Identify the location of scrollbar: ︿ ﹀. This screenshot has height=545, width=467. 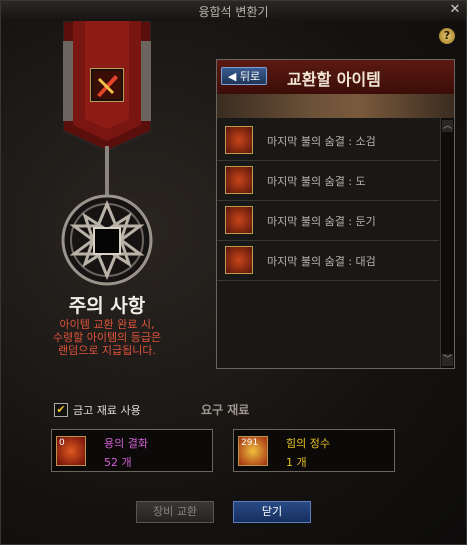
(447, 243).